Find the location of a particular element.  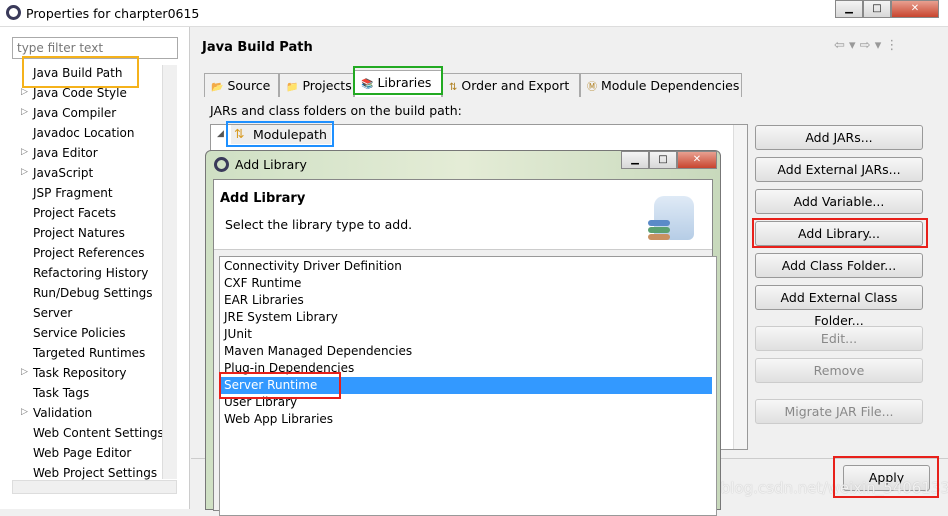

highlight-libraries-tab is located at coordinates (398, 80).